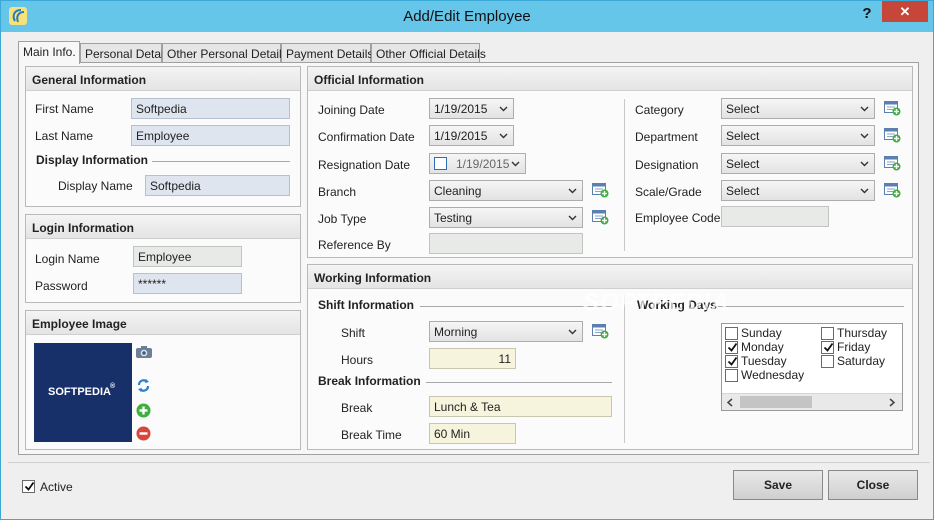 The image size is (934, 520). What do you see at coordinates (764, 361) in the screenshot?
I see `tuesday-label: Tuesday` at bounding box center [764, 361].